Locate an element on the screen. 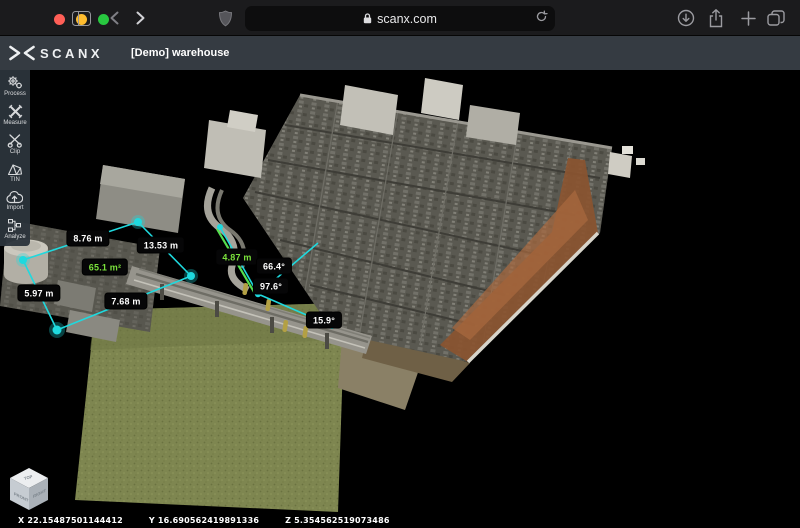  reload-icon is located at coordinates (542, 16).